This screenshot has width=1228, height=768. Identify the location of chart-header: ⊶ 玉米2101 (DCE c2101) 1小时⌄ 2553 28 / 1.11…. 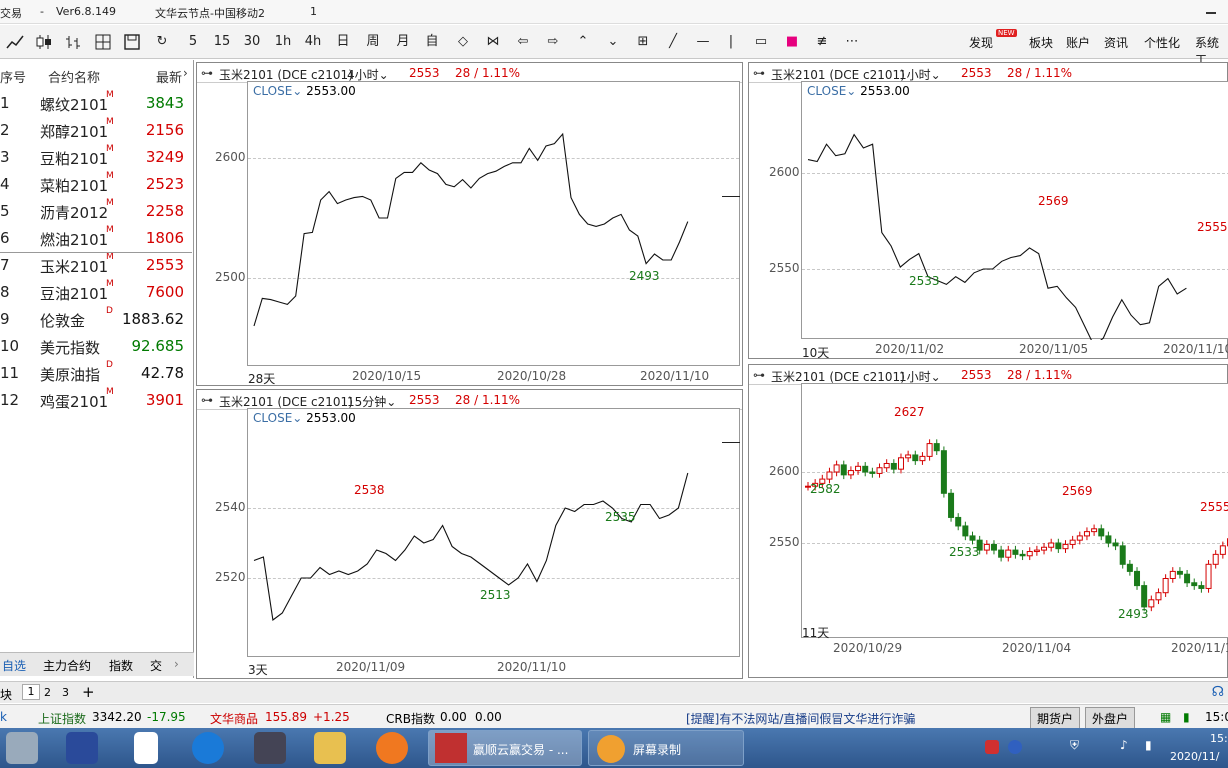
(988, 73).